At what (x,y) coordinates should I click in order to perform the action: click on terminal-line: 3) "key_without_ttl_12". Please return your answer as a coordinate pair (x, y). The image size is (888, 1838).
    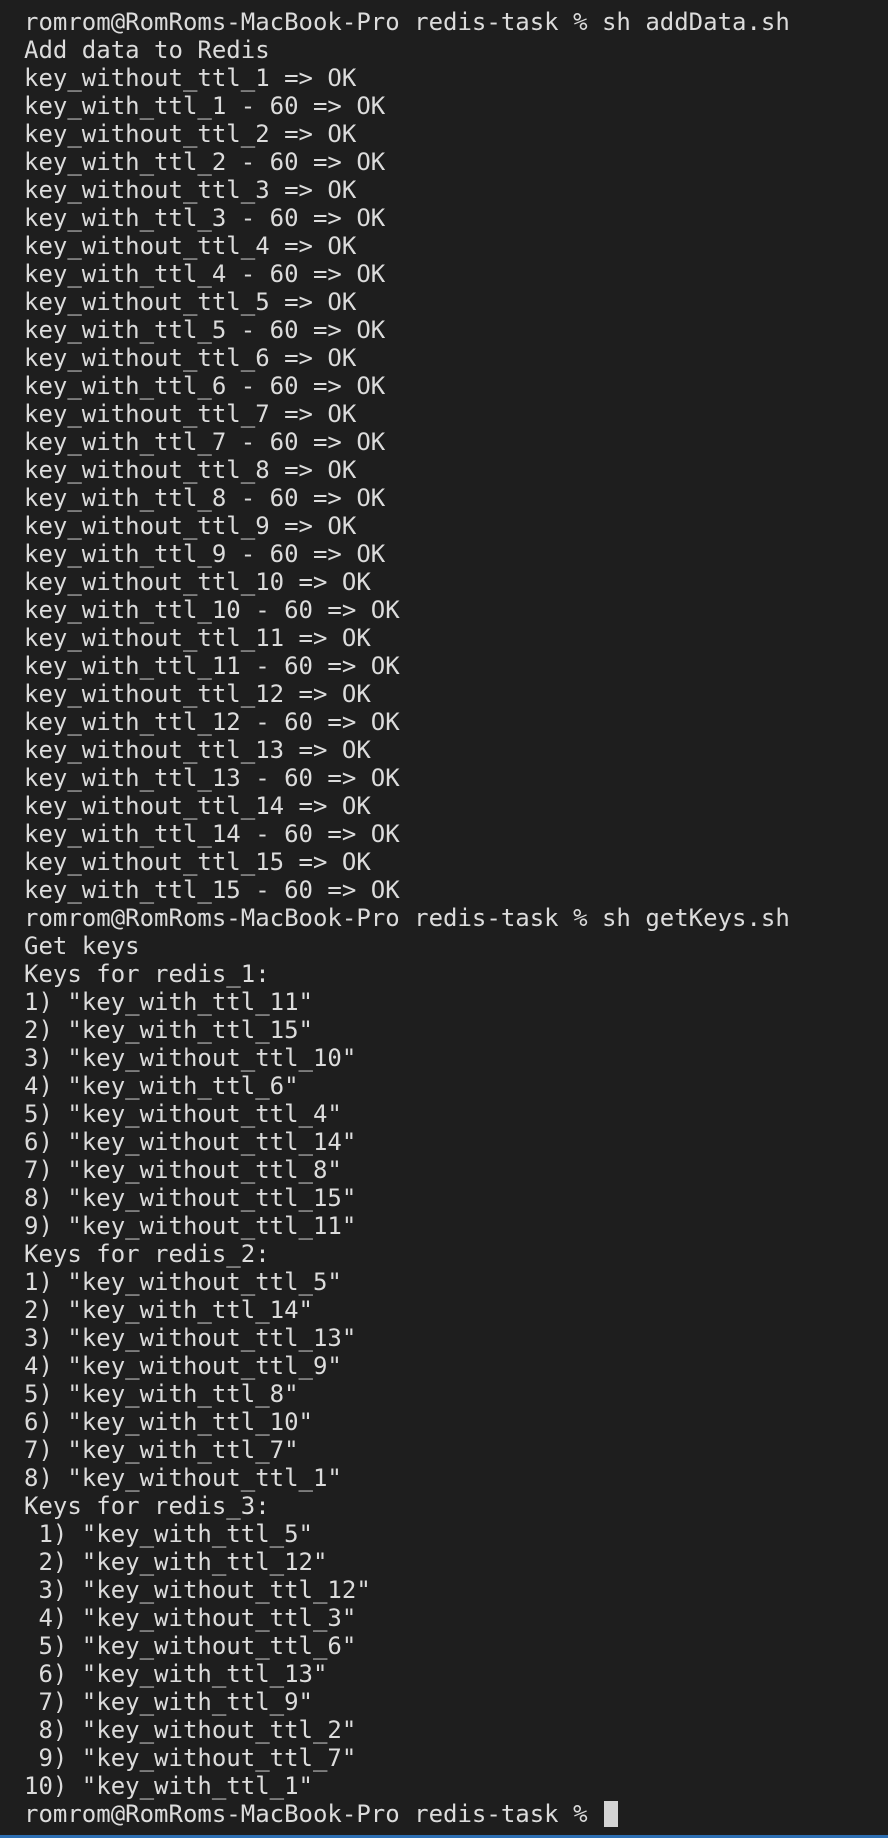
    Looking at the image, I should click on (197, 1590).